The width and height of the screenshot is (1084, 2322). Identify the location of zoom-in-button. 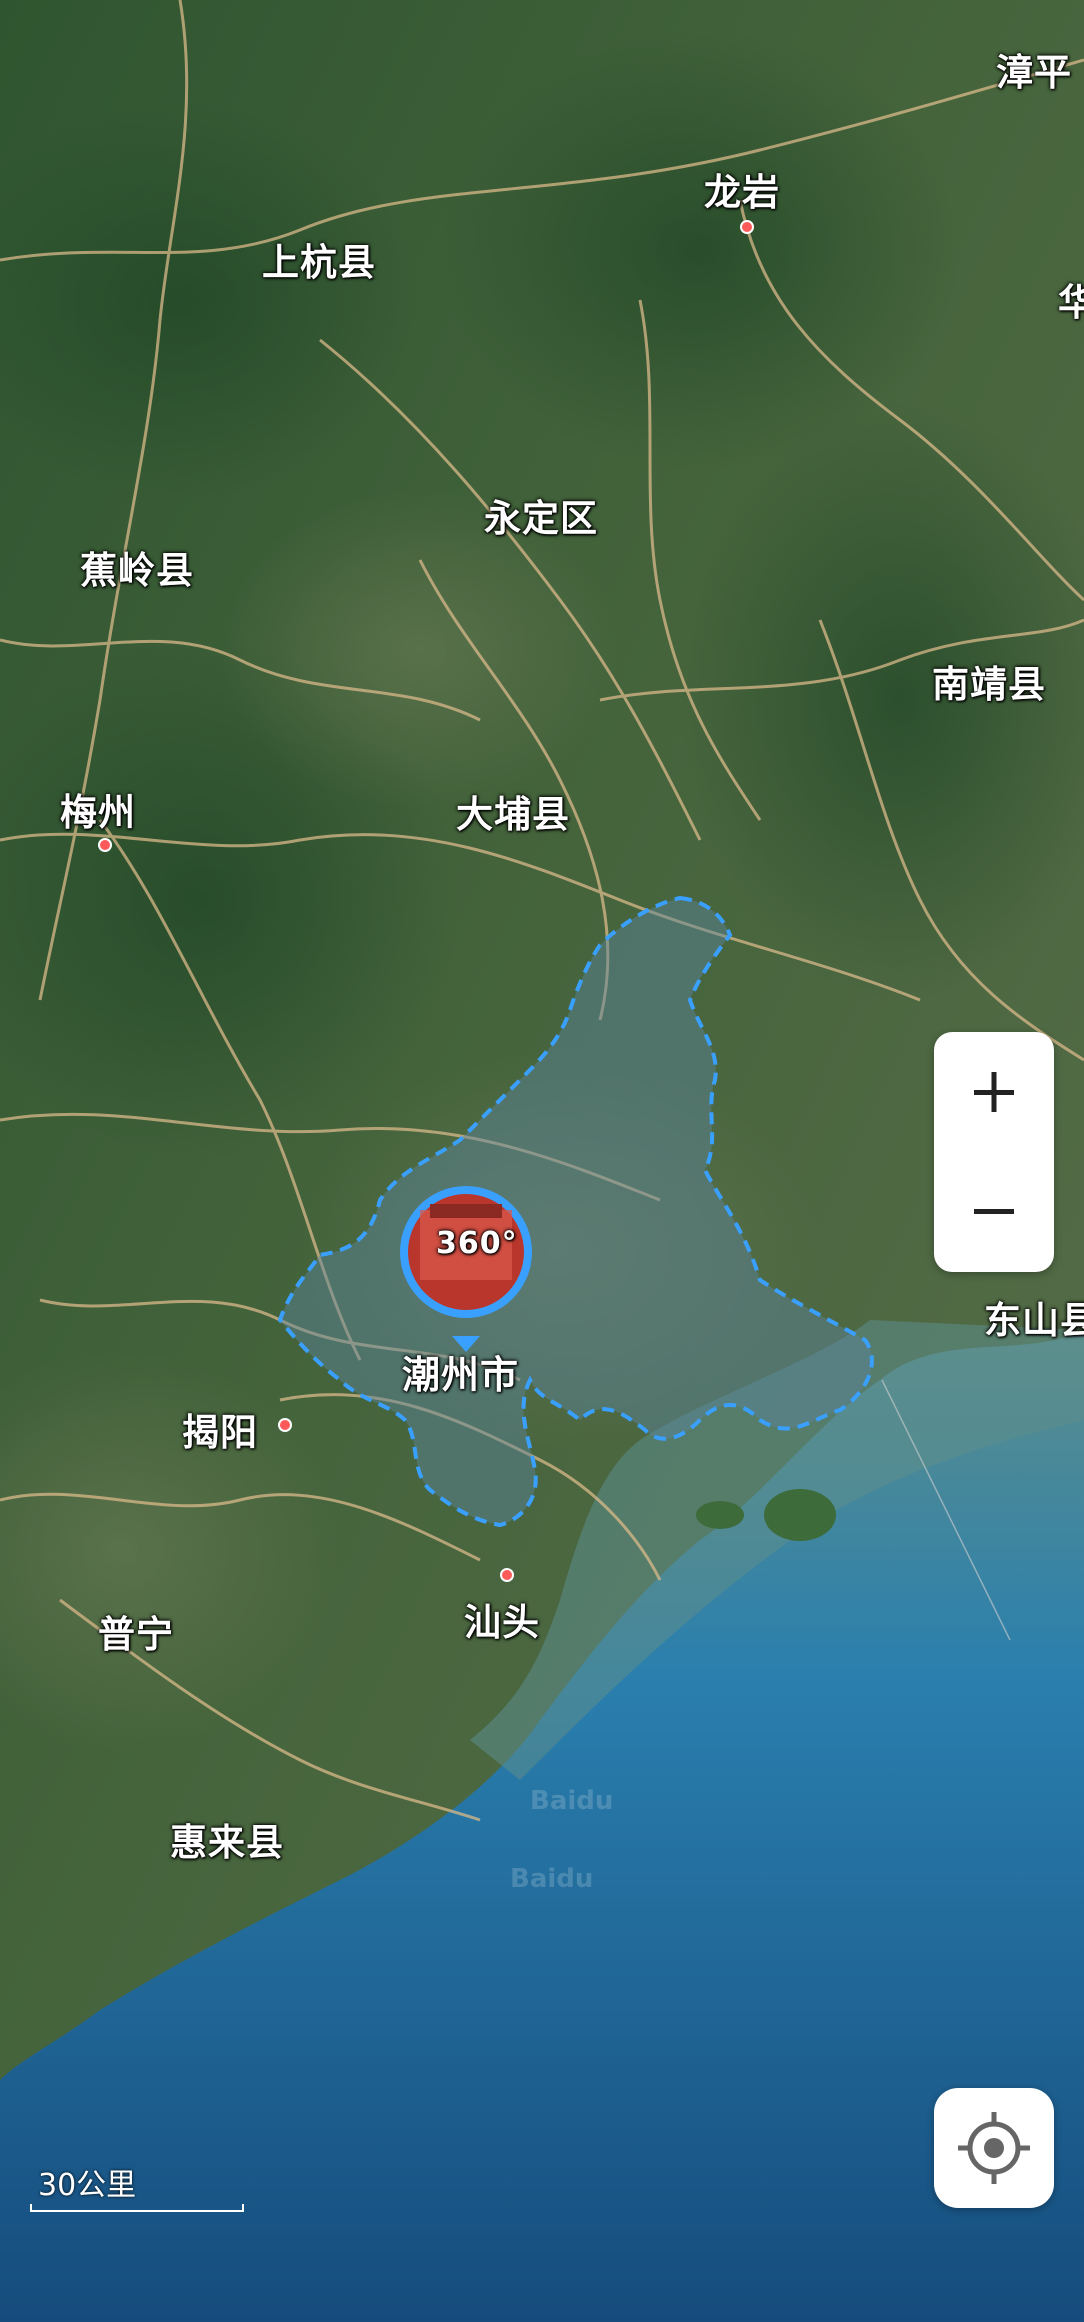
(994, 1092).